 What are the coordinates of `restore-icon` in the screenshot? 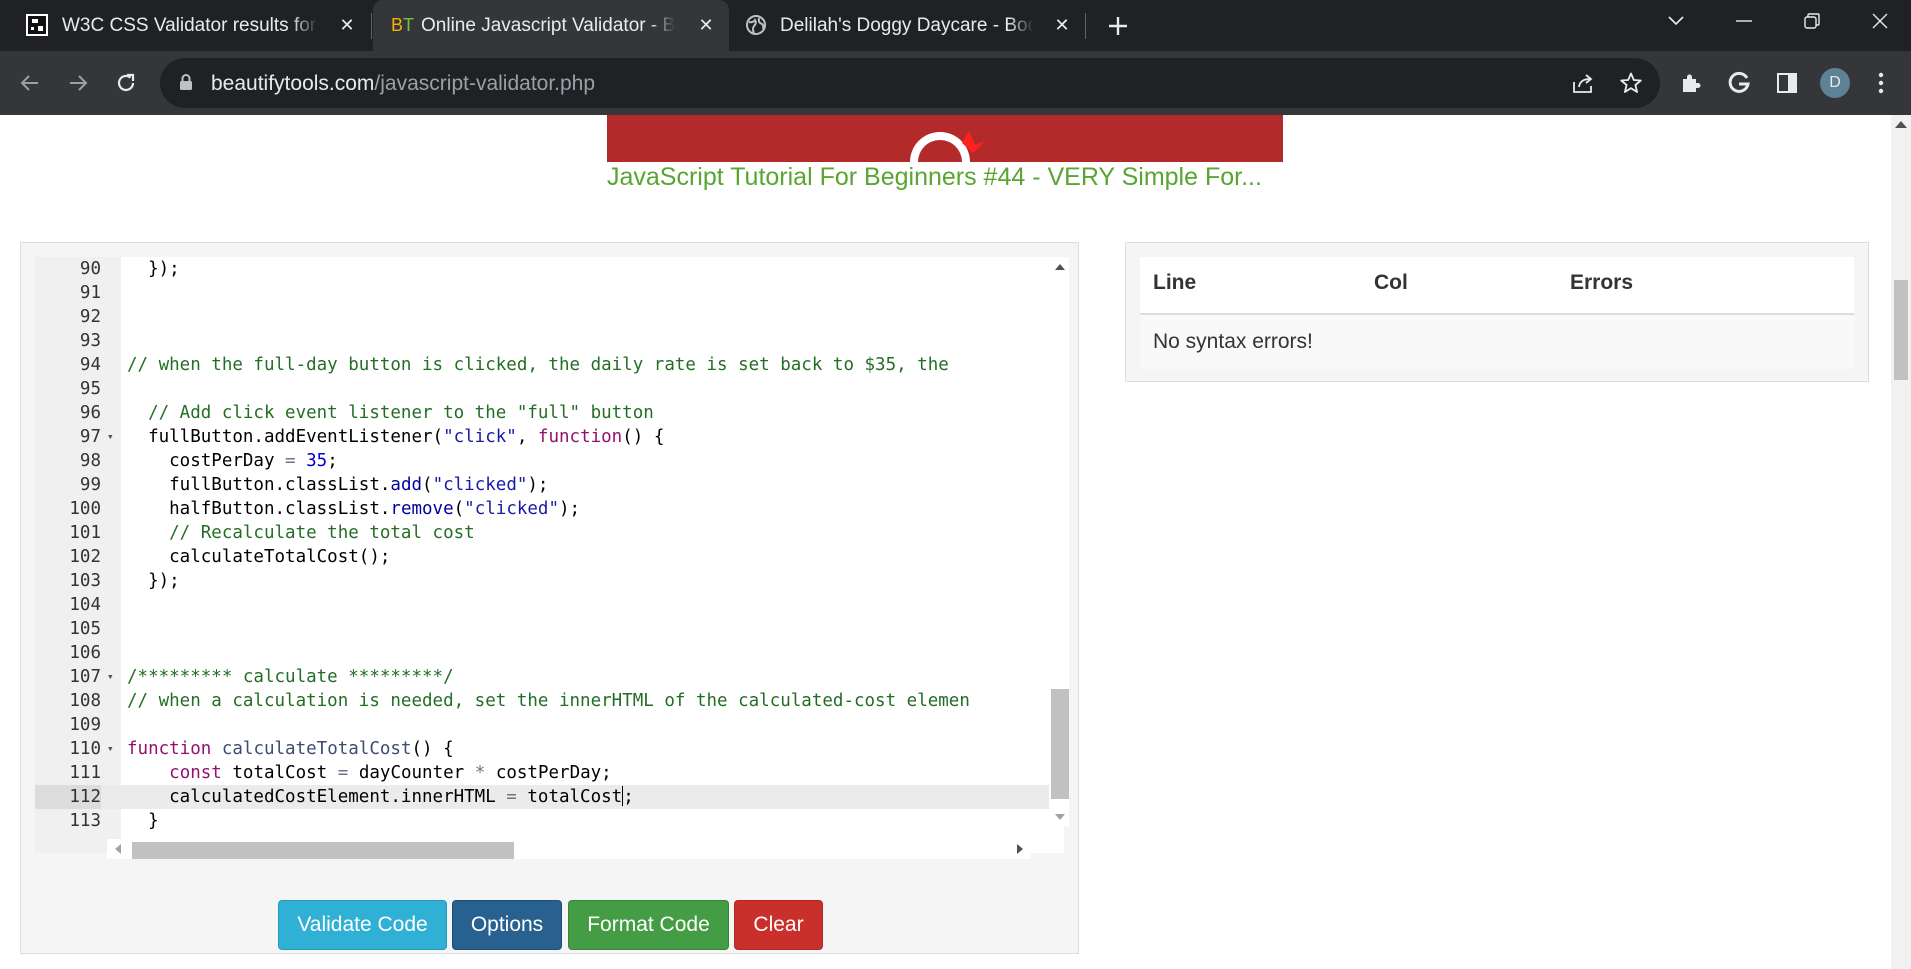 It's located at (1812, 21).